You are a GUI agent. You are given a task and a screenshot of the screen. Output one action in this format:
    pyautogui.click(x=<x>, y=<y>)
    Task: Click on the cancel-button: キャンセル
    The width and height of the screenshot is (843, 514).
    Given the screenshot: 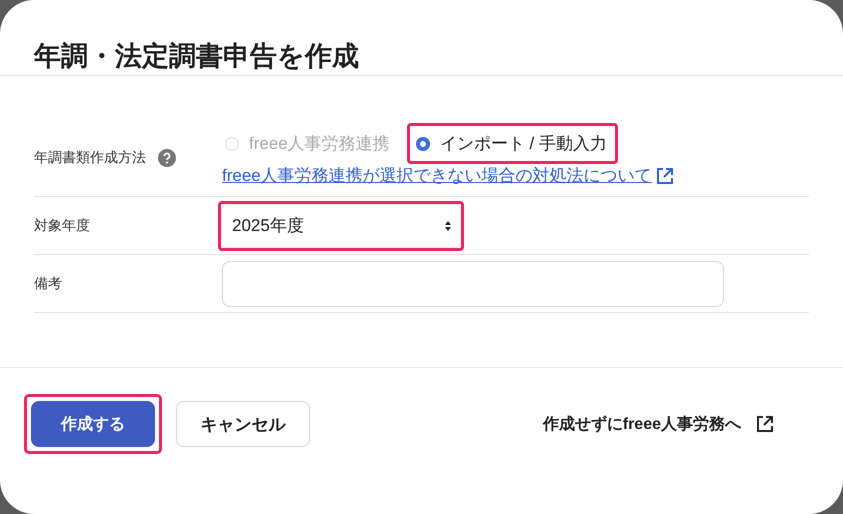 What is the action you would take?
    pyautogui.click(x=243, y=424)
    